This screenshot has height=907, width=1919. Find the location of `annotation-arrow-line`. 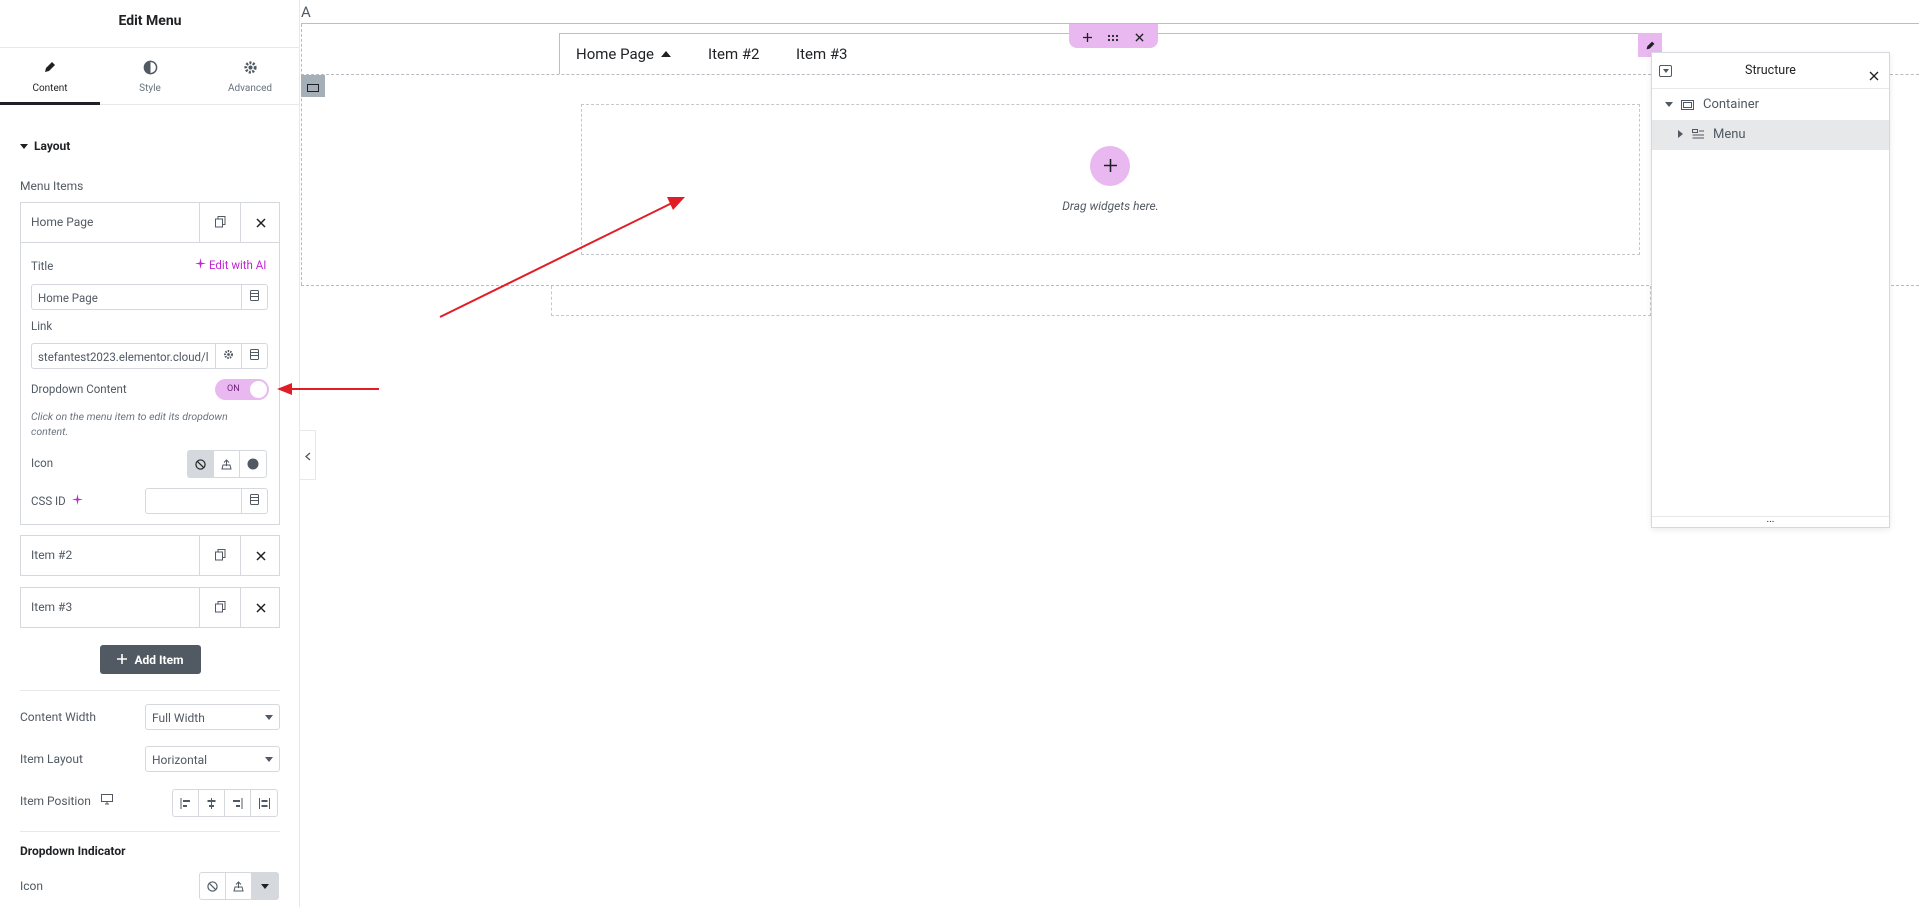

annotation-arrow-line is located at coordinates (556, 260).